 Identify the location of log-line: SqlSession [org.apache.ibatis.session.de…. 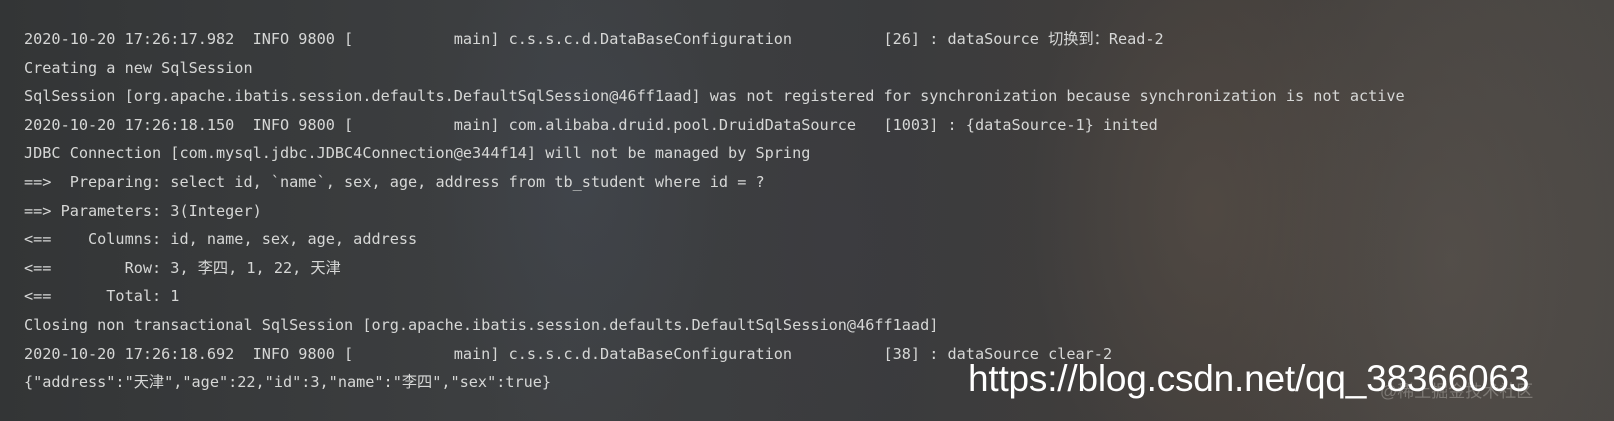
(714, 96).